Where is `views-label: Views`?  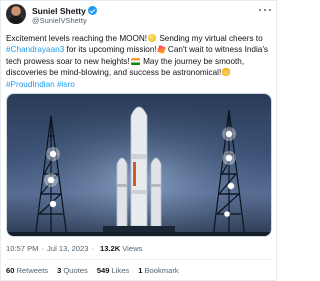 views-label: Views is located at coordinates (132, 248).